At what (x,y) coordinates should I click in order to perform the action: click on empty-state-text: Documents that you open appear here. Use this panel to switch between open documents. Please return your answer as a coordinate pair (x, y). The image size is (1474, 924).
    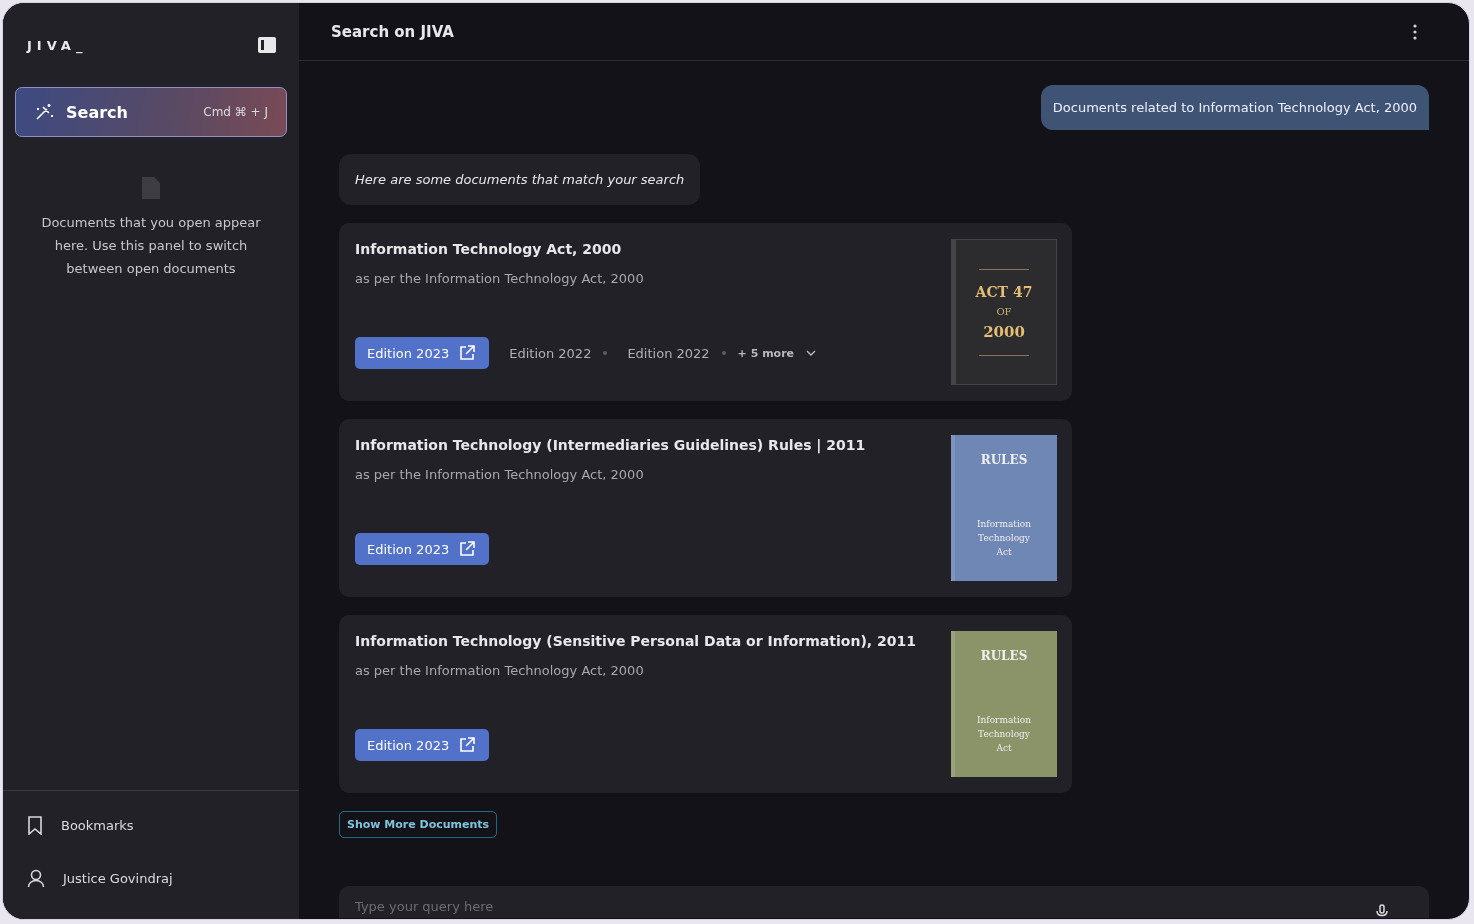
    Looking at the image, I should click on (151, 246).